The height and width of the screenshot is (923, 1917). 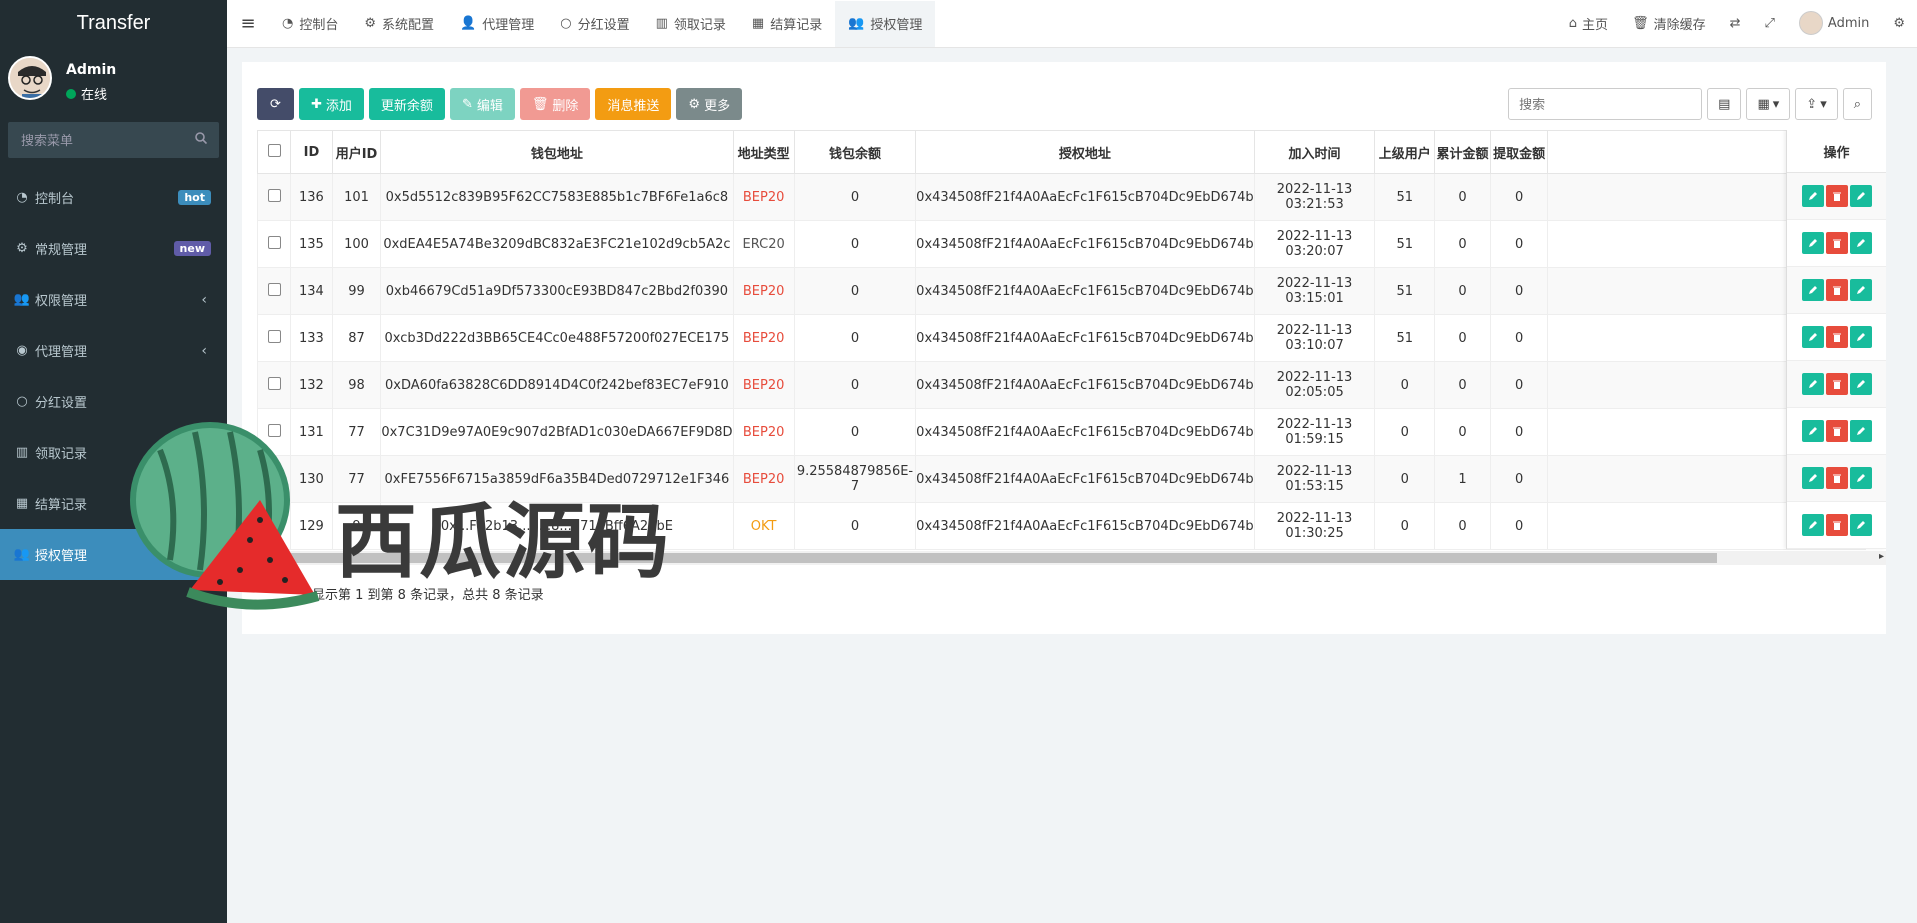 What do you see at coordinates (399, 24) in the screenshot?
I see `tab-system-config: ⚙ 系统配置` at bounding box center [399, 24].